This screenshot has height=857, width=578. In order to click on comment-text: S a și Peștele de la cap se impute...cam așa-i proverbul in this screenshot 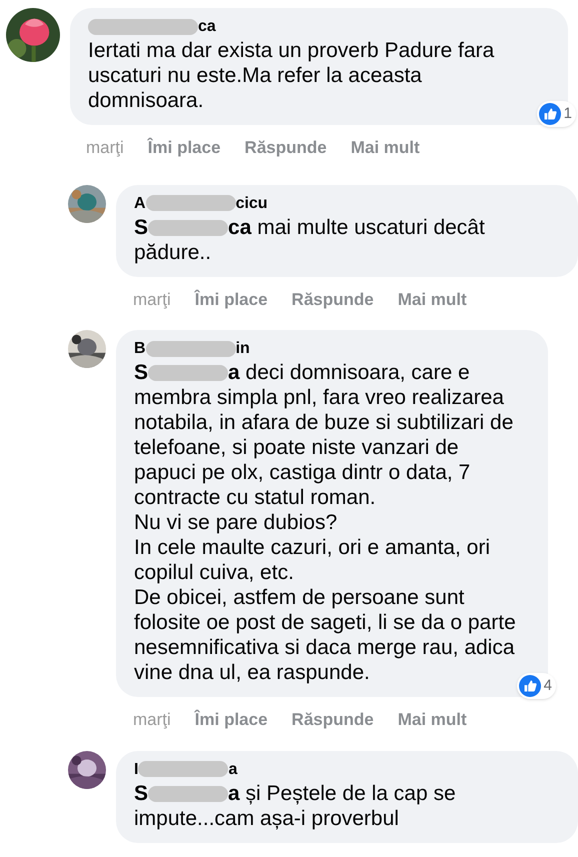, I will do `click(295, 805)`.